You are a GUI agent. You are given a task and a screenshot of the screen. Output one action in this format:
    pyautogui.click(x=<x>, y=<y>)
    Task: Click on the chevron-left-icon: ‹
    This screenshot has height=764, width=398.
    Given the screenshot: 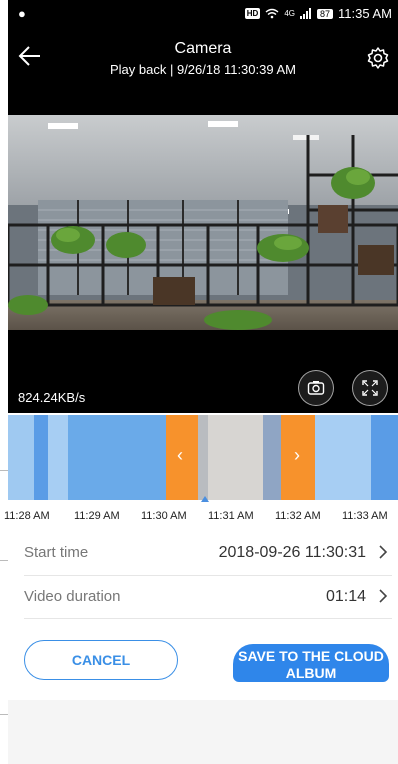 What is the action you would take?
    pyautogui.click(x=180, y=455)
    